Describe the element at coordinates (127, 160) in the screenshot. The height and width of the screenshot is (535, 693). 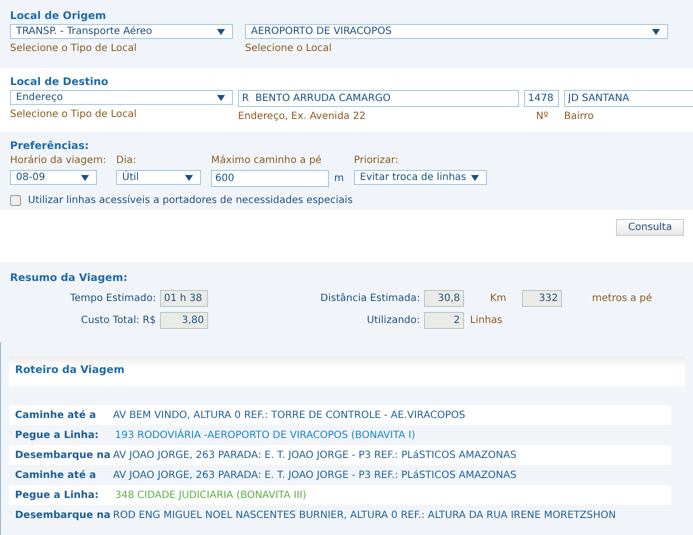
I see `field-label: Dia:` at that location.